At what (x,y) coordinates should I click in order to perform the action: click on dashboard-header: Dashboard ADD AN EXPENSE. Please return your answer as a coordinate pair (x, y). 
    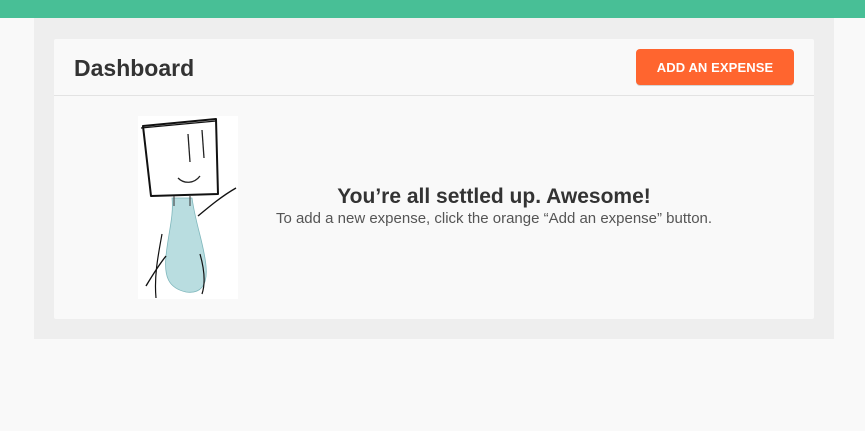
    Looking at the image, I should click on (434, 67).